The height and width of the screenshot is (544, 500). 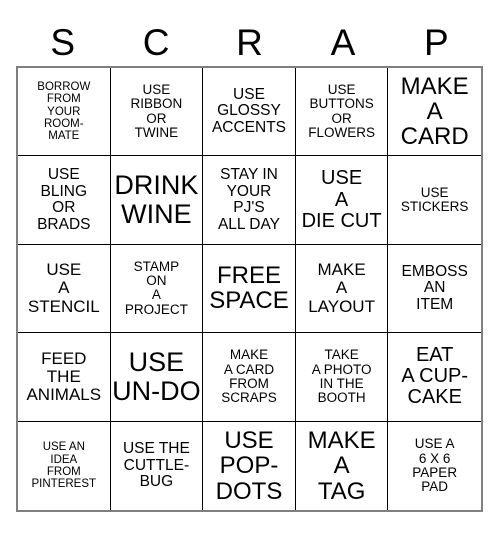 I want to click on bingo-cell-label: USE A STENCIL, so click(x=63, y=288).